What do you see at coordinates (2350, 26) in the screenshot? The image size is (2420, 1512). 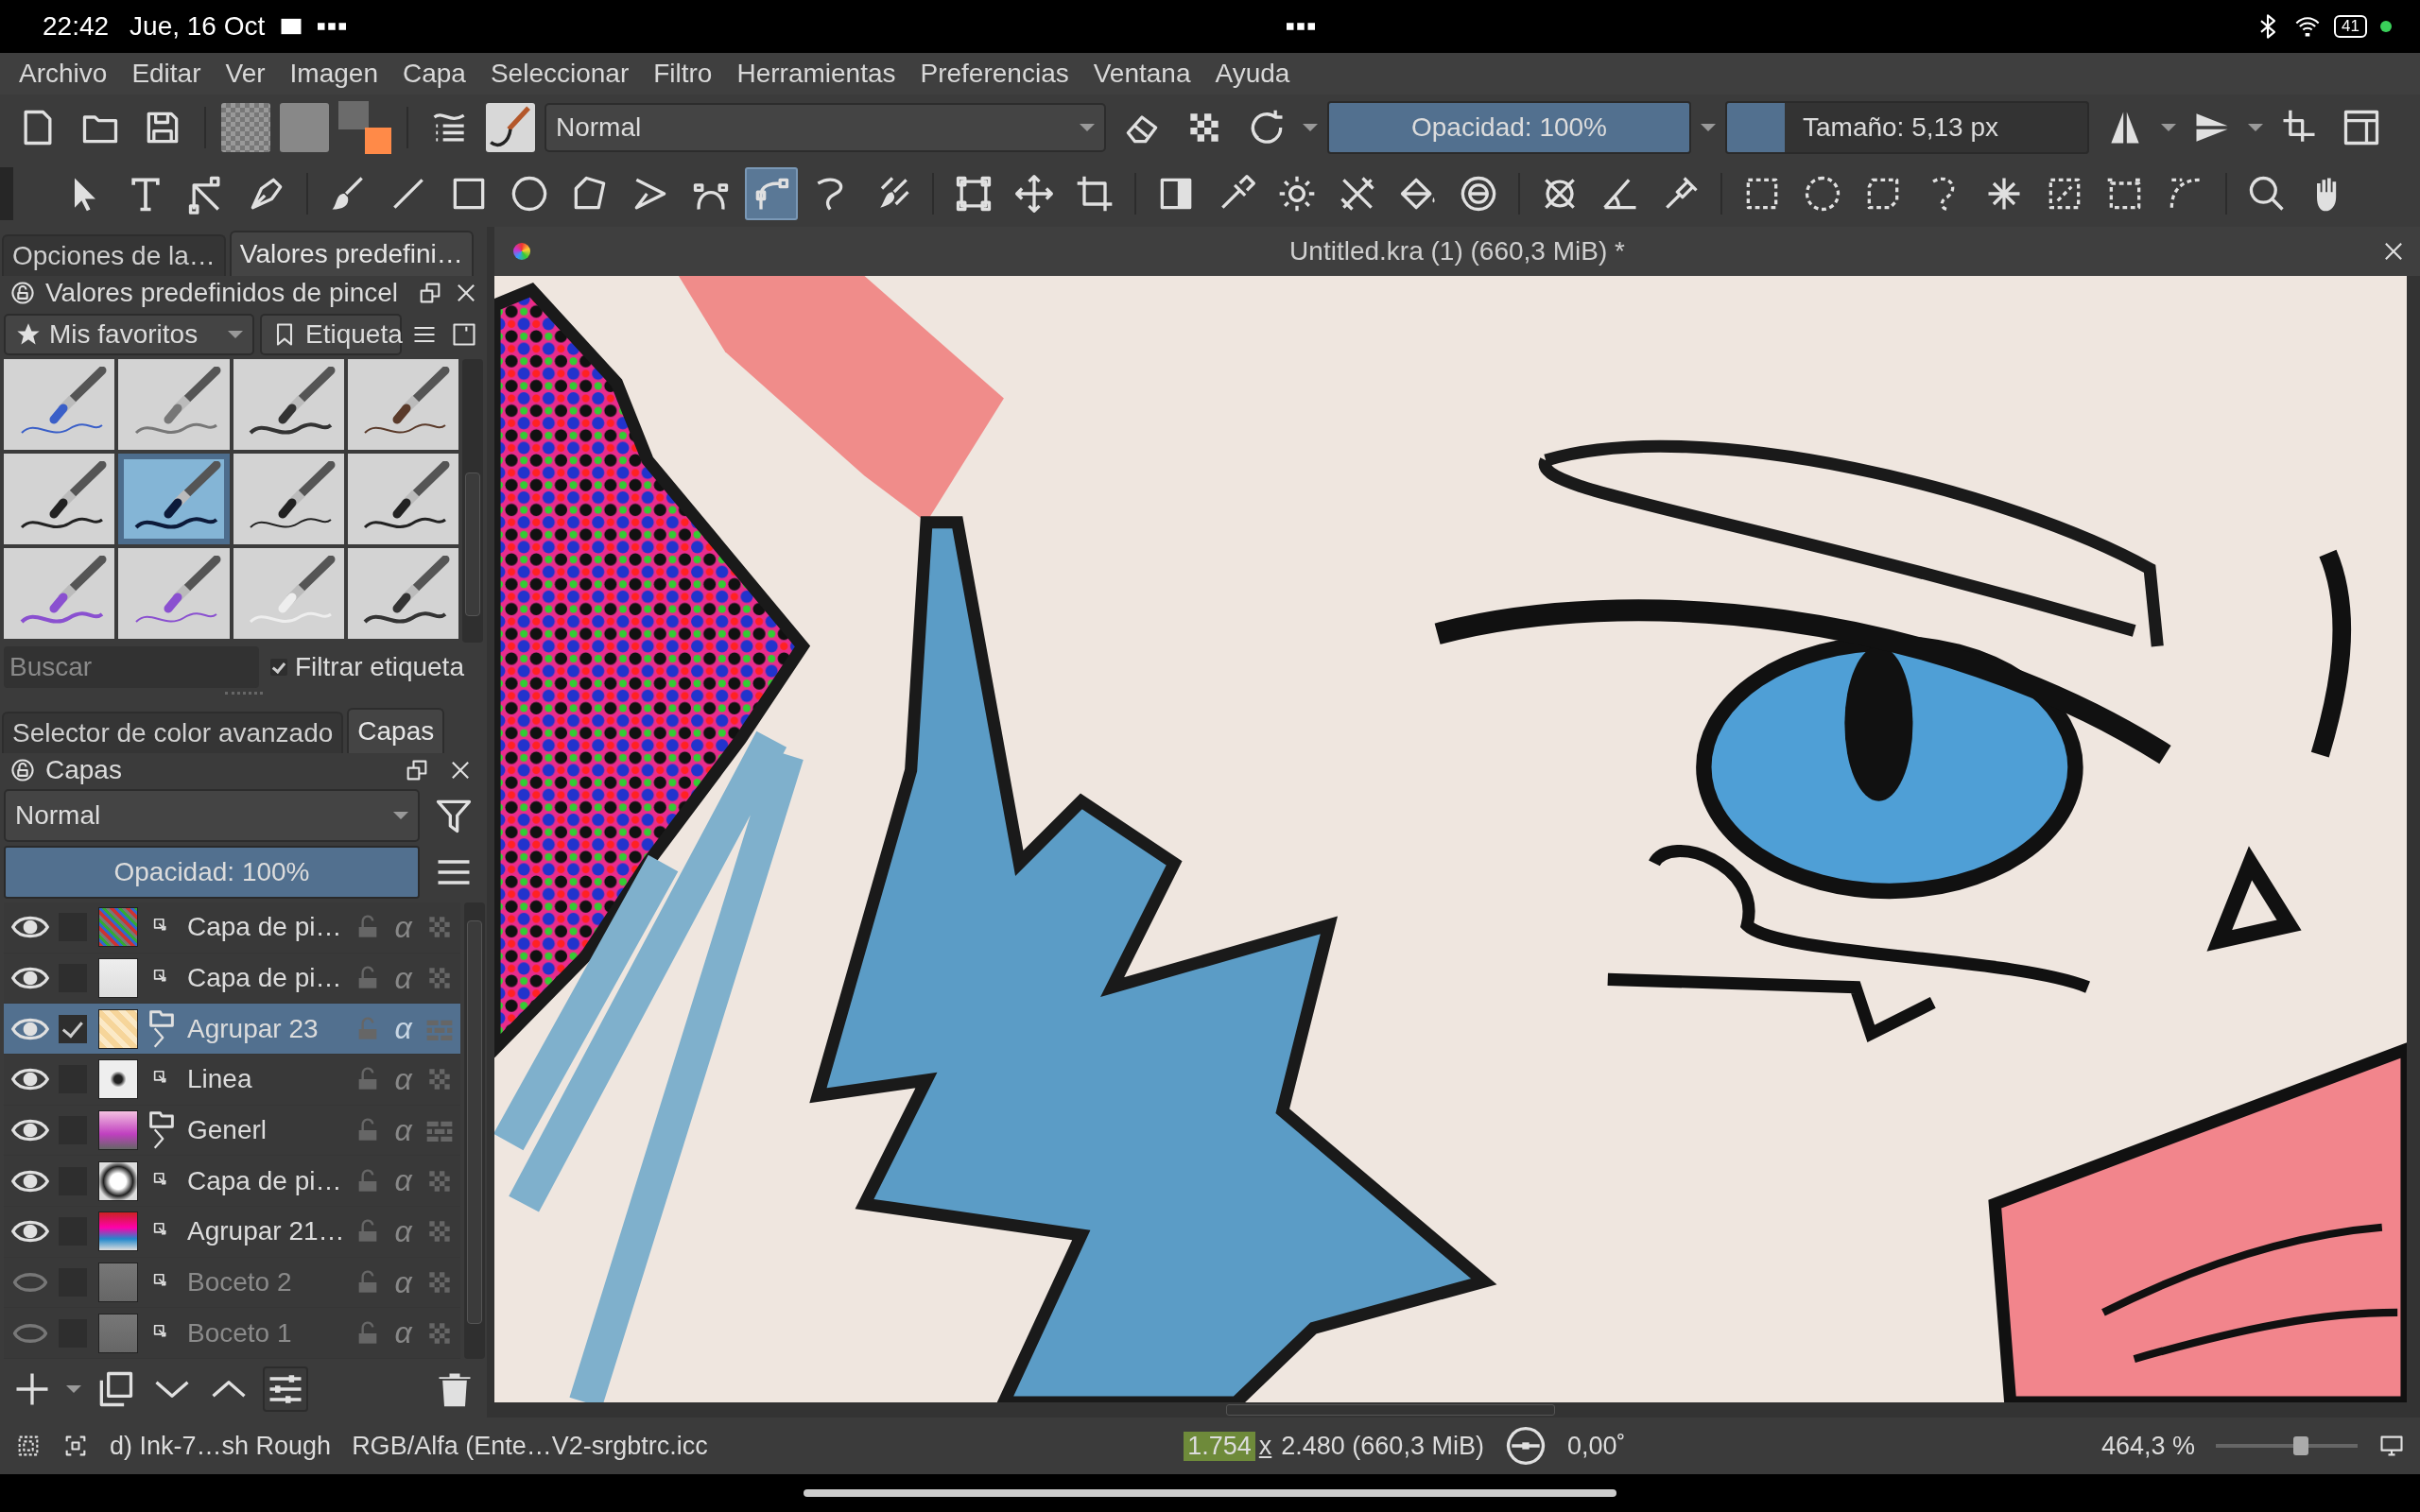 I see `battery-indicator: 41` at bounding box center [2350, 26].